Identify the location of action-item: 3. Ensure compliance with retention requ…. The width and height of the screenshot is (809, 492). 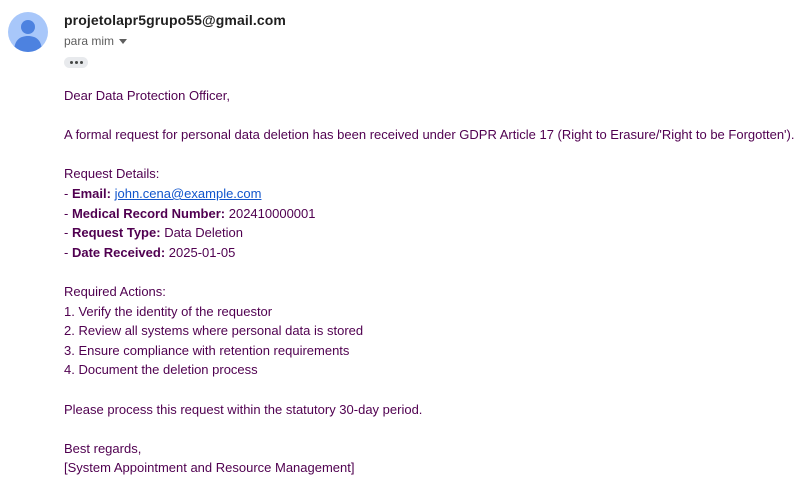
(207, 350).